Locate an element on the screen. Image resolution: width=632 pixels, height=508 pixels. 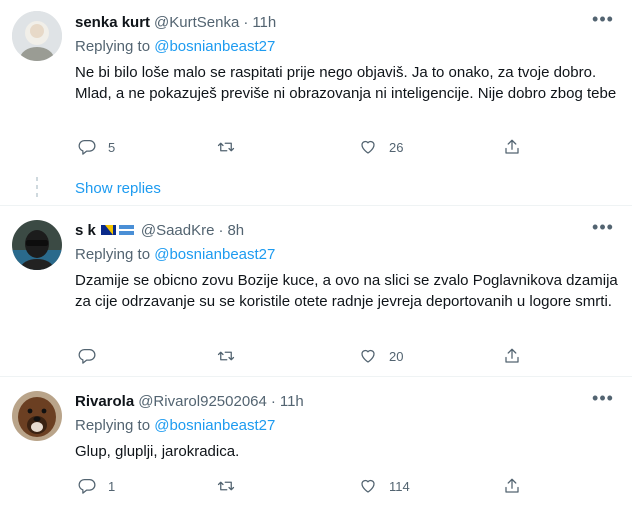
tweet-actions: 5 26 is located at coordinates (305, 147).